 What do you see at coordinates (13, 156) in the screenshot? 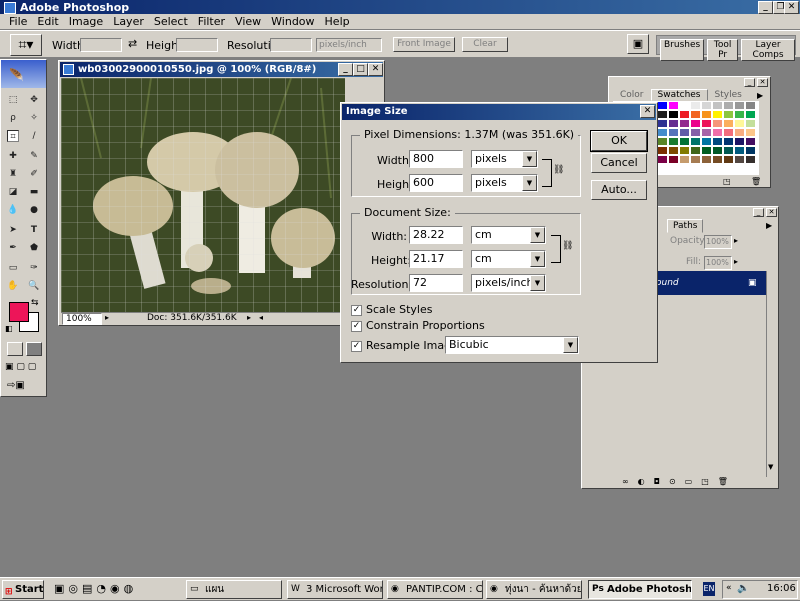
I see `healing-brush-icon: ✚` at bounding box center [13, 156].